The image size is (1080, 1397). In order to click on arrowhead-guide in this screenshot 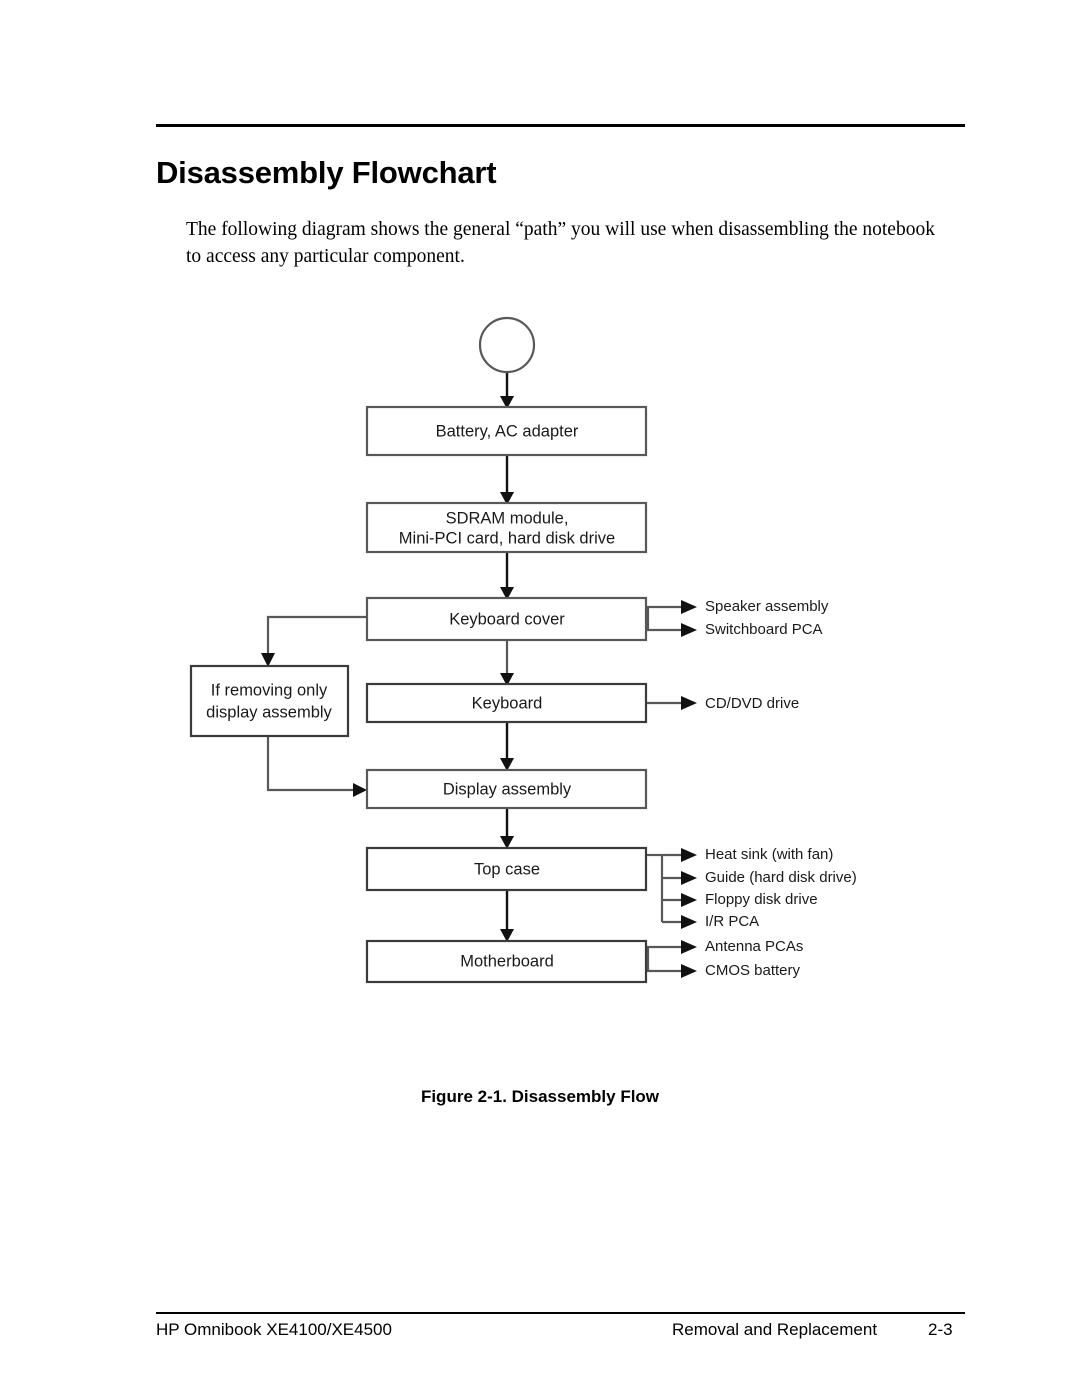, I will do `click(689, 878)`.